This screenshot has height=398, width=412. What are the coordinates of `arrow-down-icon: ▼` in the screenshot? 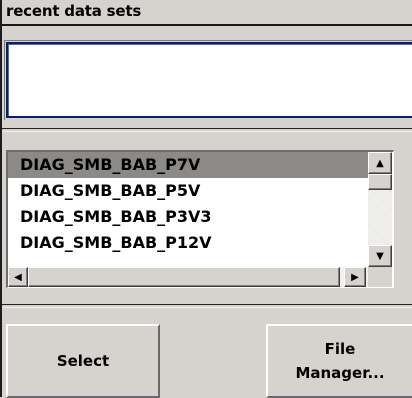 It's located at (380, 256).